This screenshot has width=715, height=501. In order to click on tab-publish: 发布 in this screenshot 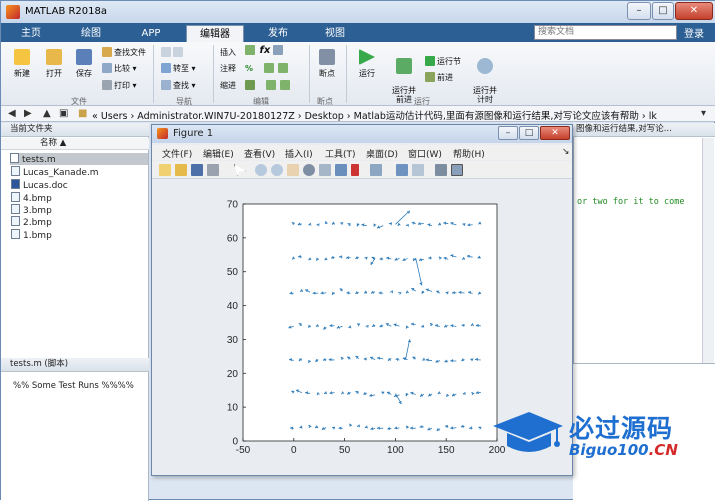, I will do `click(278, 33)`.